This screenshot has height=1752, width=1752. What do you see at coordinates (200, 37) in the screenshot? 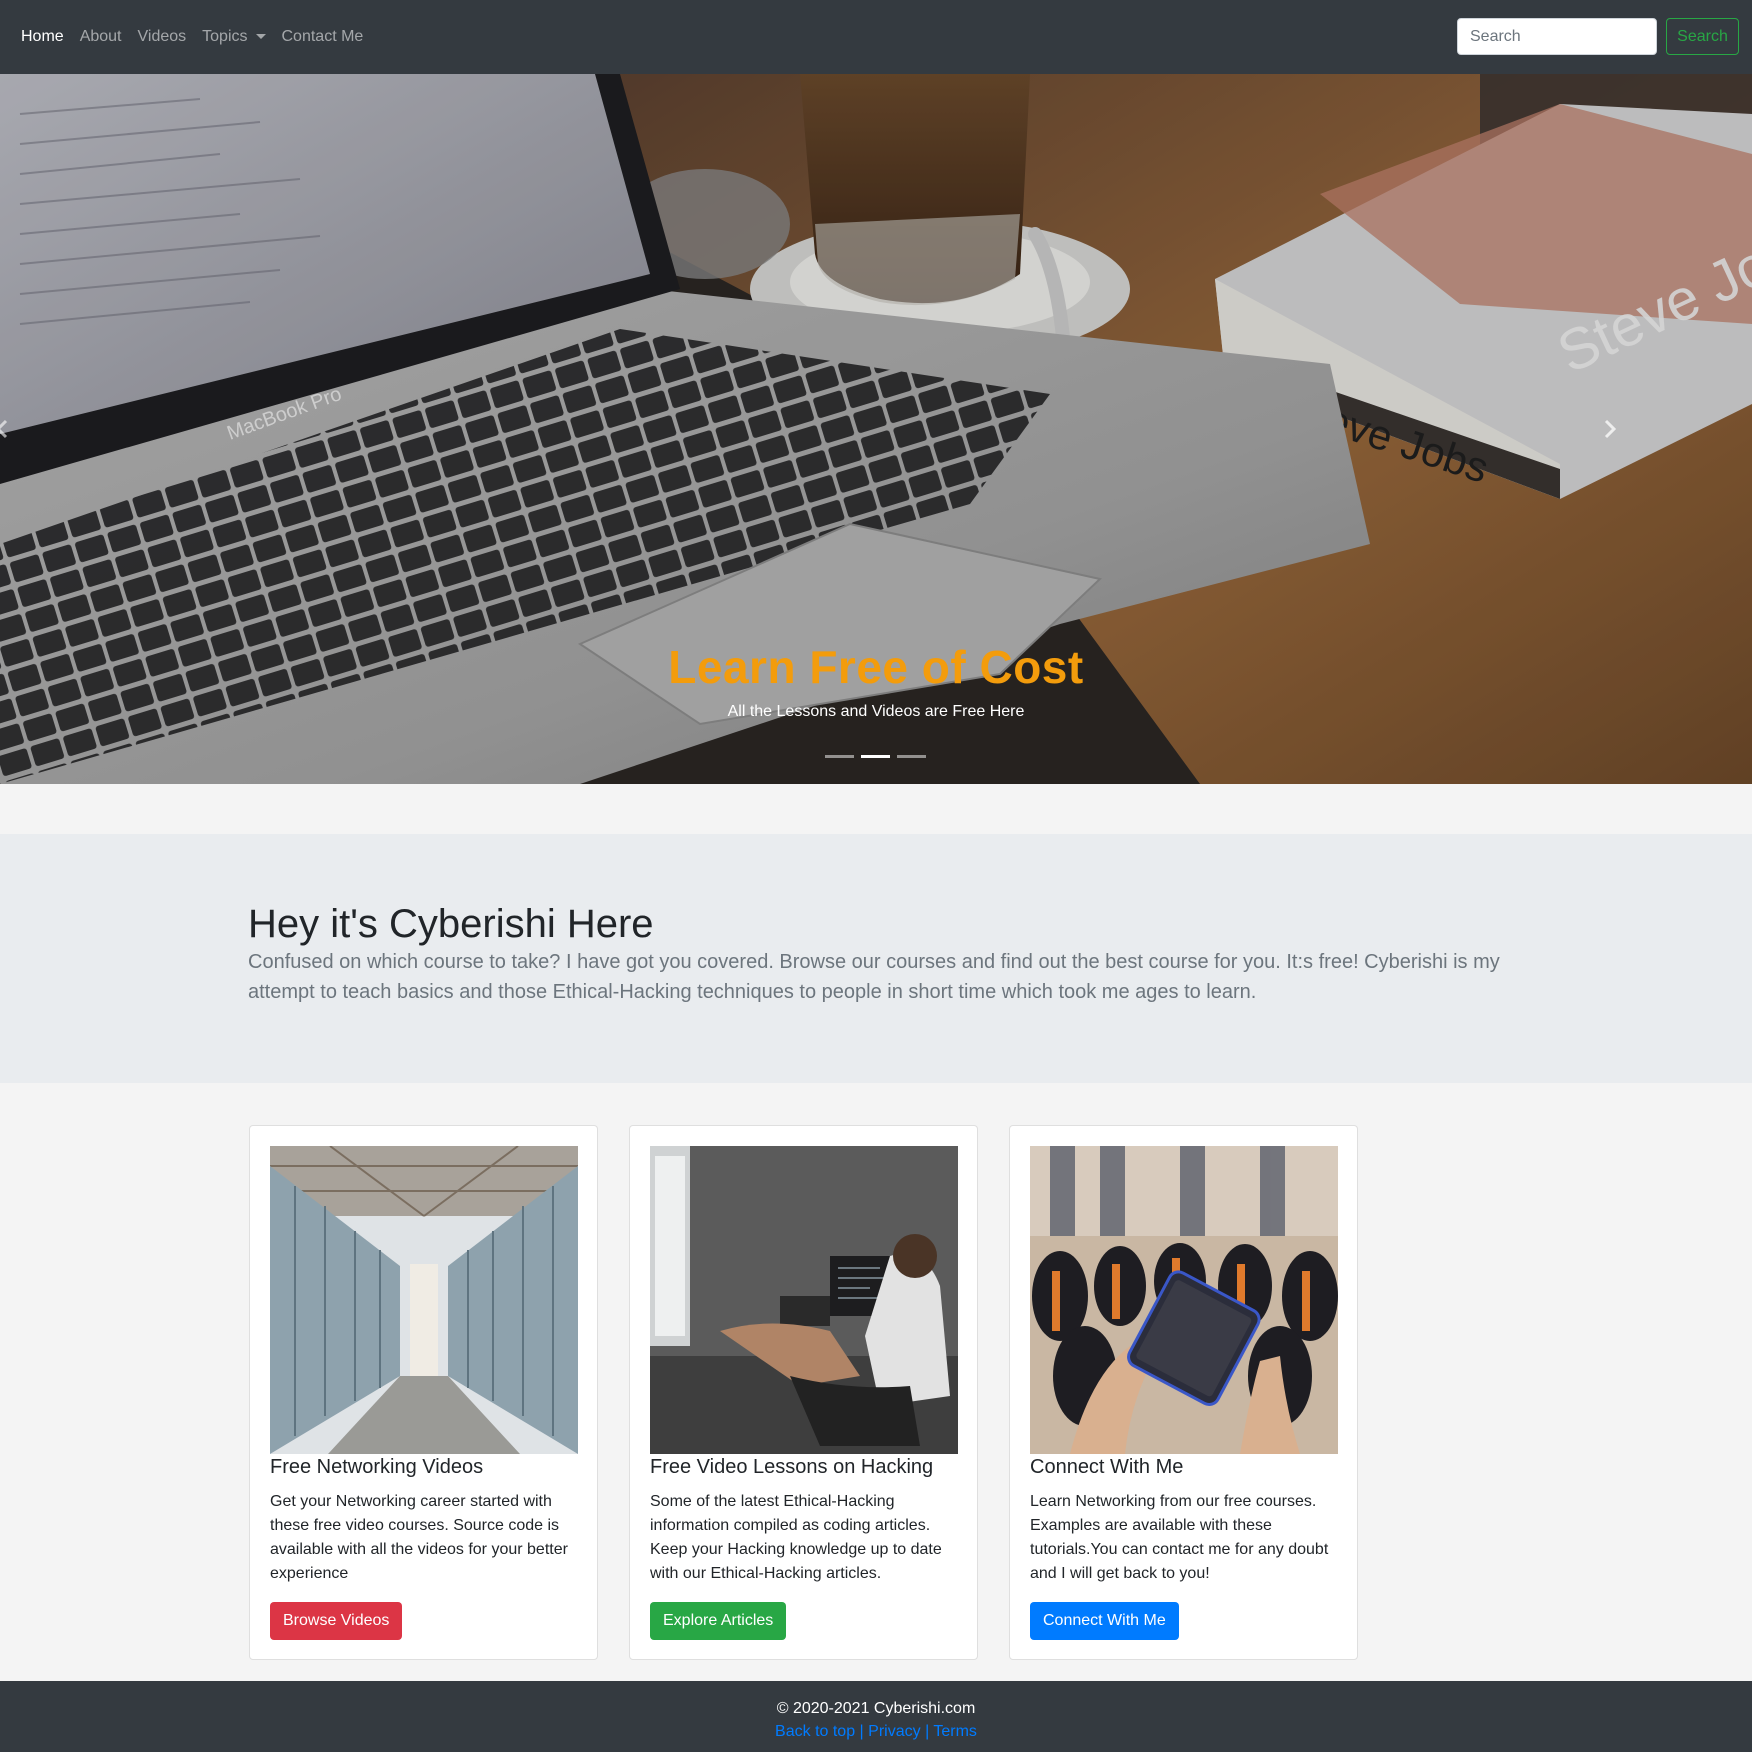
I see `nav-links: Home About Videos Topics Contact Me` at bounding box center [200, 37].